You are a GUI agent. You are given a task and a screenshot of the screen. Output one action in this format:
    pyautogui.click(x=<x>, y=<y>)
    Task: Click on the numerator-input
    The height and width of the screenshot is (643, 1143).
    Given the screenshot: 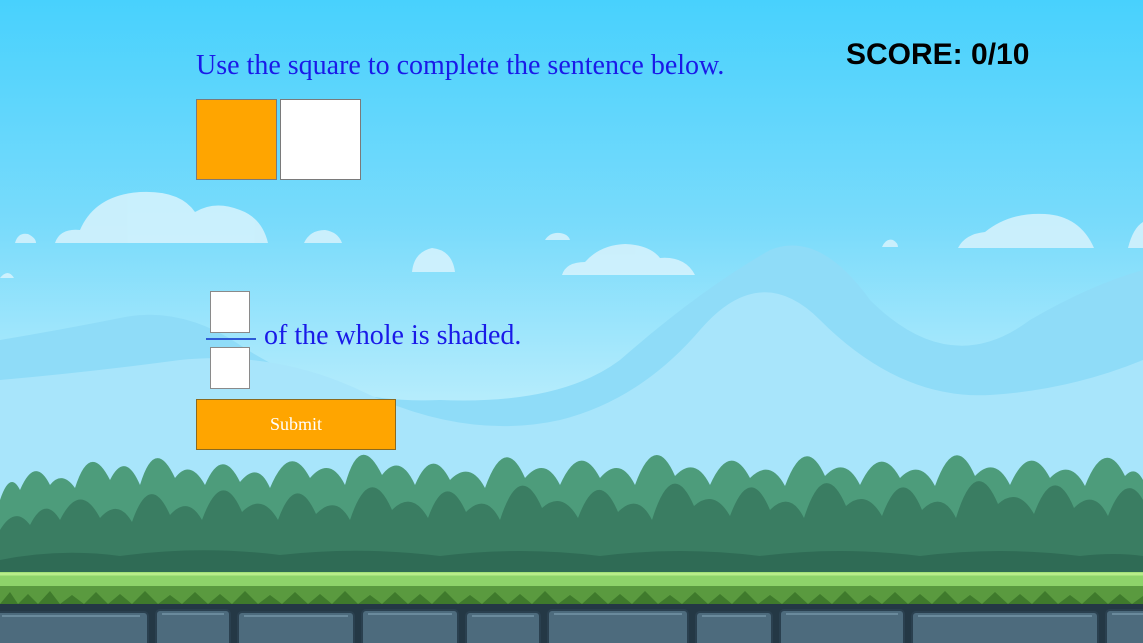 What is the action you would take?
    pyautogui.click(x=230, y=312)
    